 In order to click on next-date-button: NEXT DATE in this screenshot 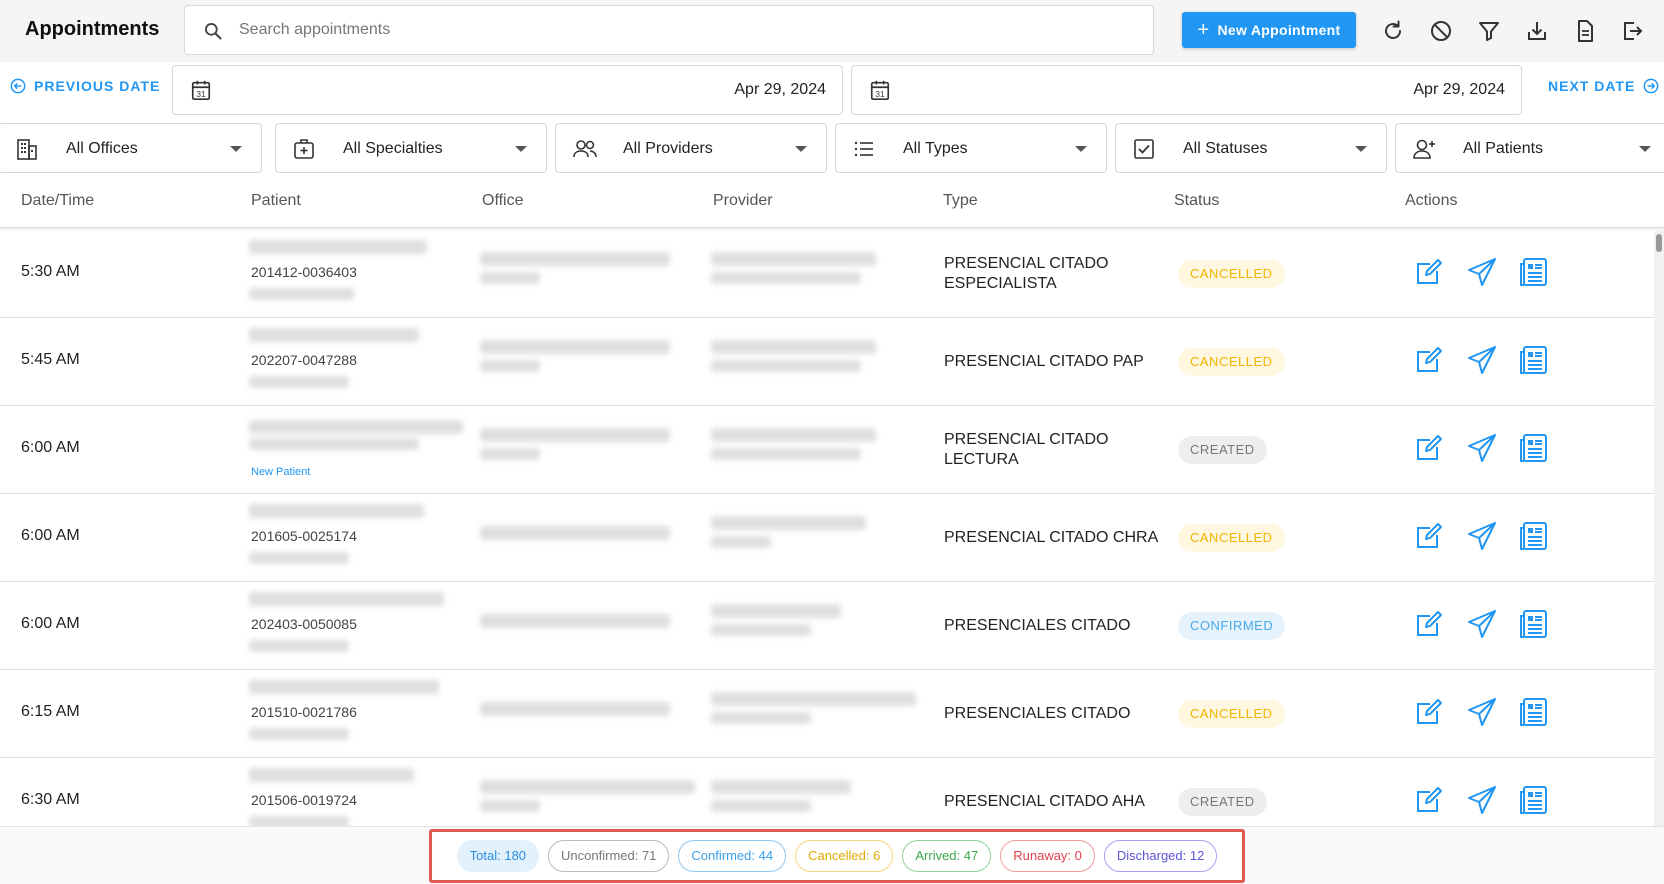, I will do `click(1603, 86)`.